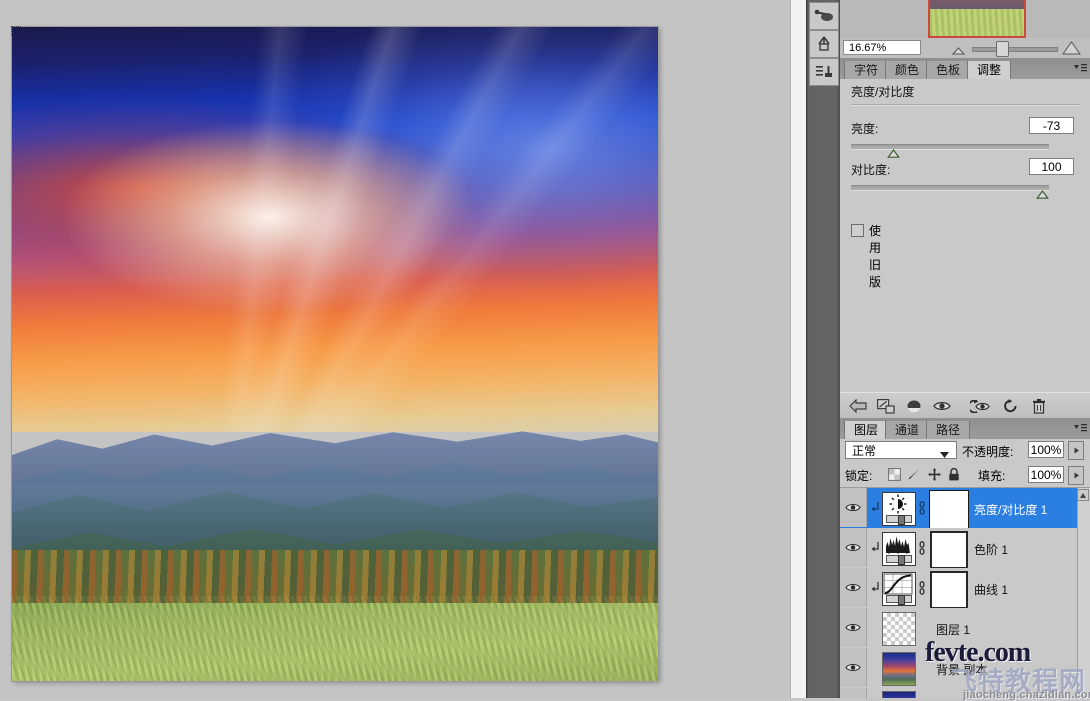 This screenshot has height=701, width=1090. What do you see at coordinates (991, 589) in the screenshot?
I see `layer-name: 曲线 1` at bounding box center [991, 589].